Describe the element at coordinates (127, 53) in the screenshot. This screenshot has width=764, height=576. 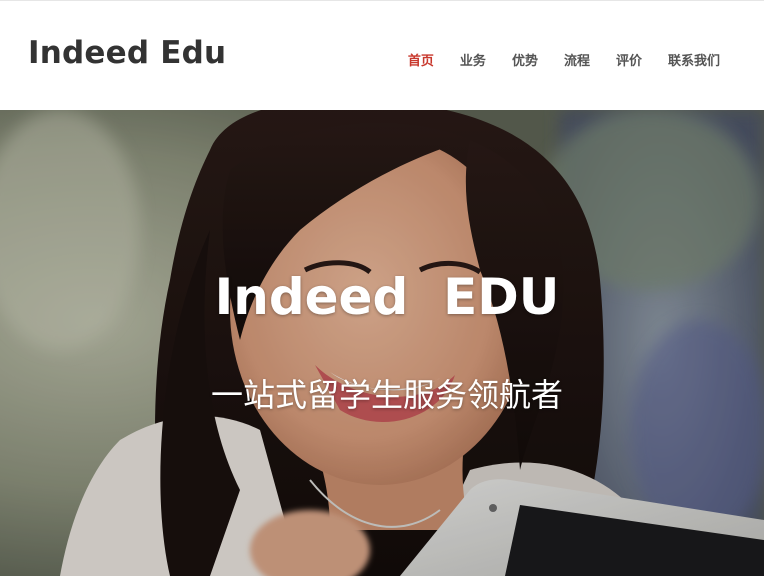
I see `brand-logo-text: Indeed Edu` at that location.